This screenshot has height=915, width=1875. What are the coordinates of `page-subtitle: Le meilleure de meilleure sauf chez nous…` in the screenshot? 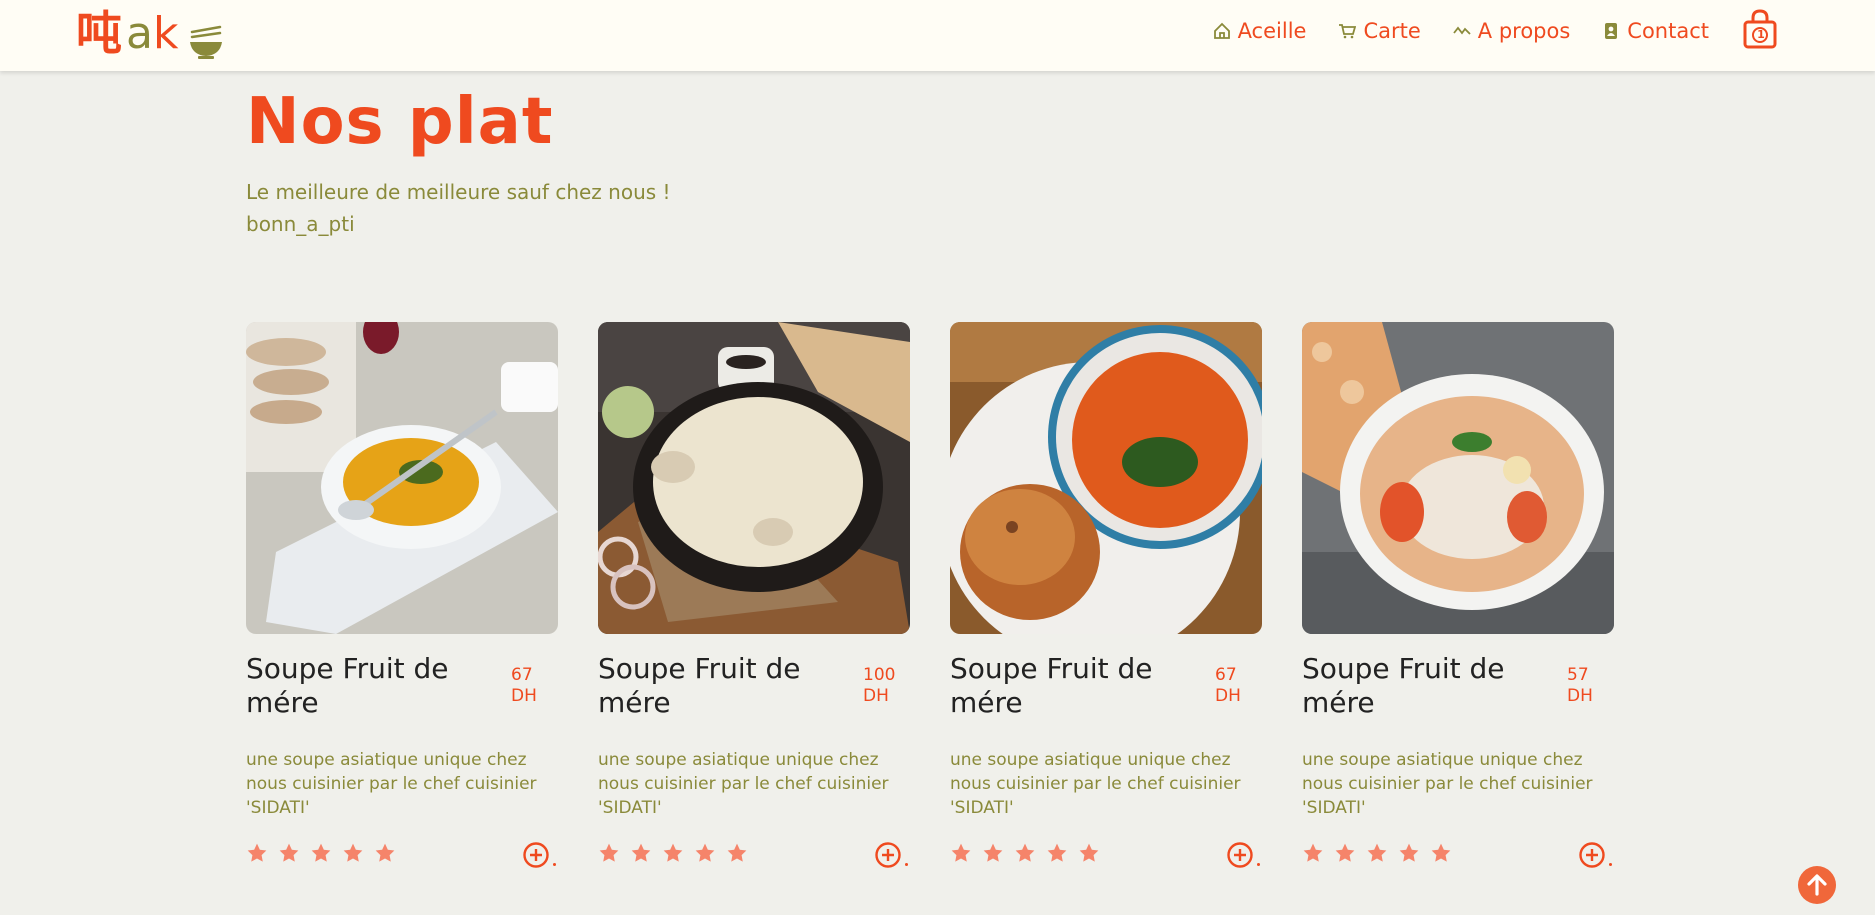 It's located at (458, 208).